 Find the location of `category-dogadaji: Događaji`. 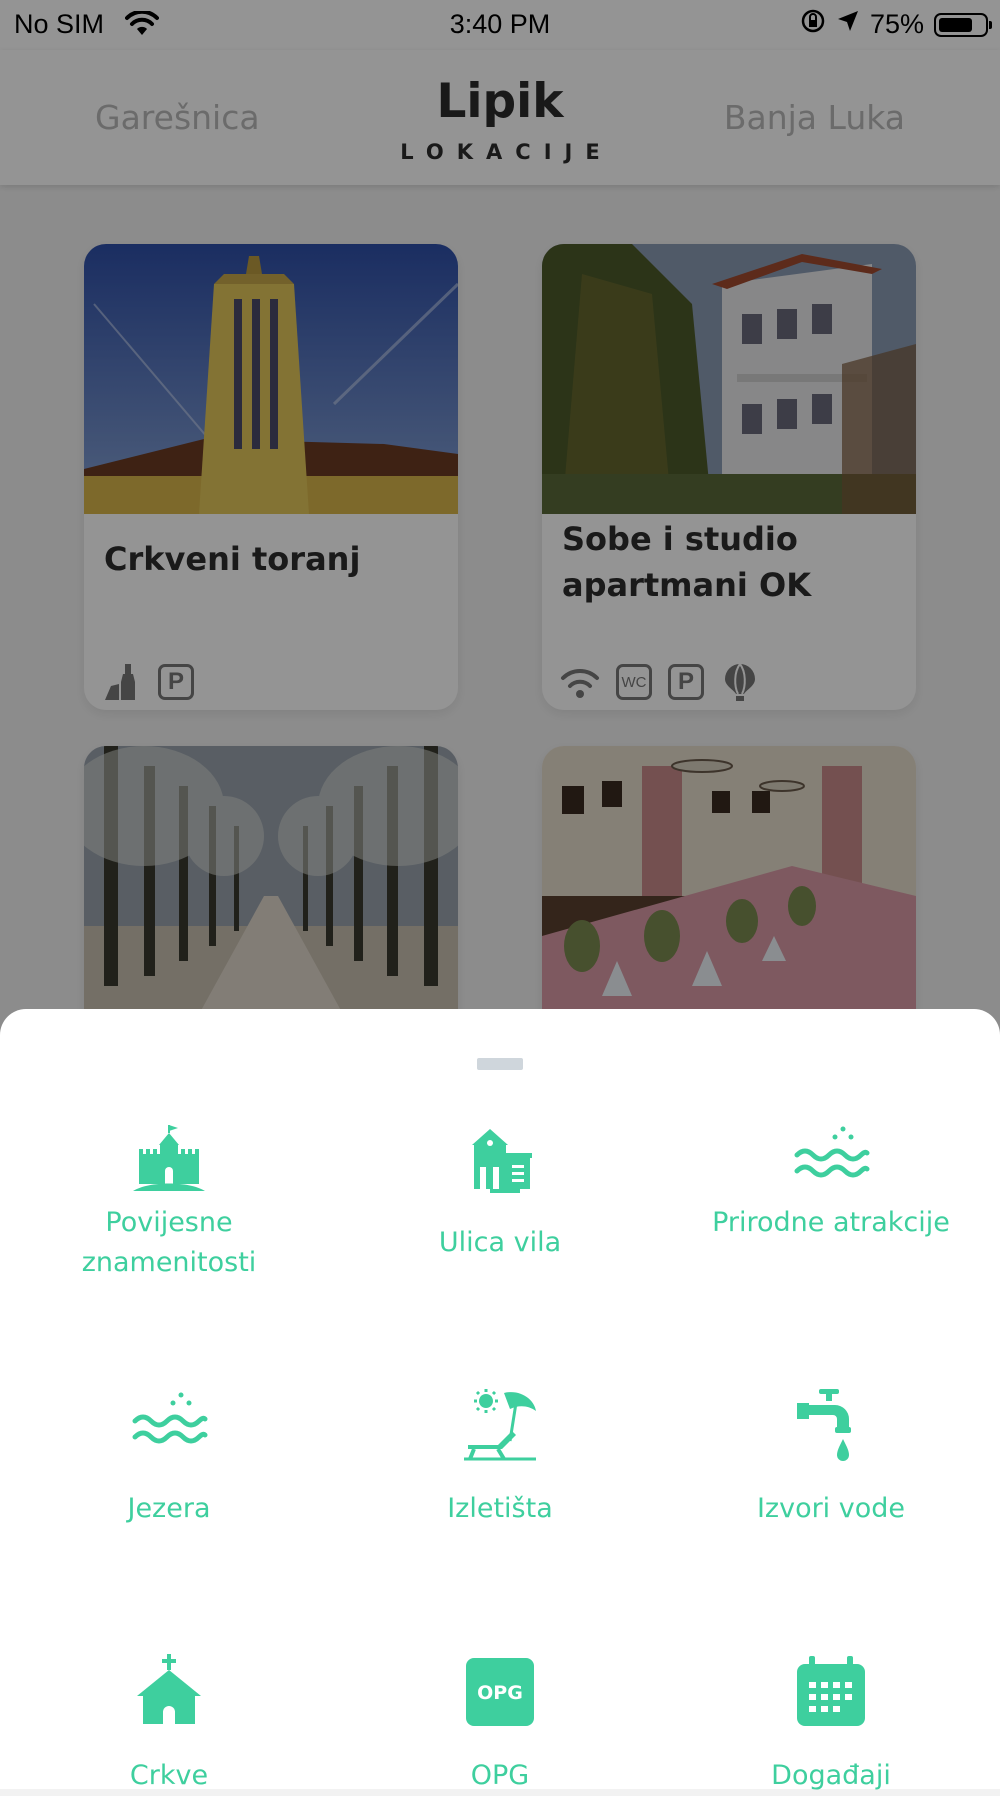

category-dogadaji: Događaji is located at coordinates (831, 1724).